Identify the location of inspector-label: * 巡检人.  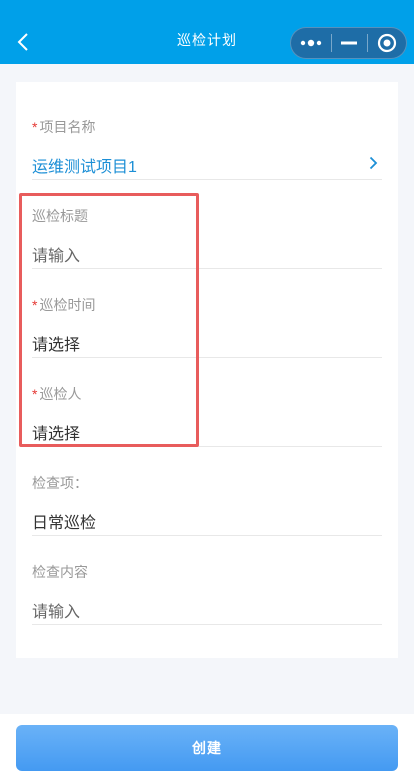
(57, 394).